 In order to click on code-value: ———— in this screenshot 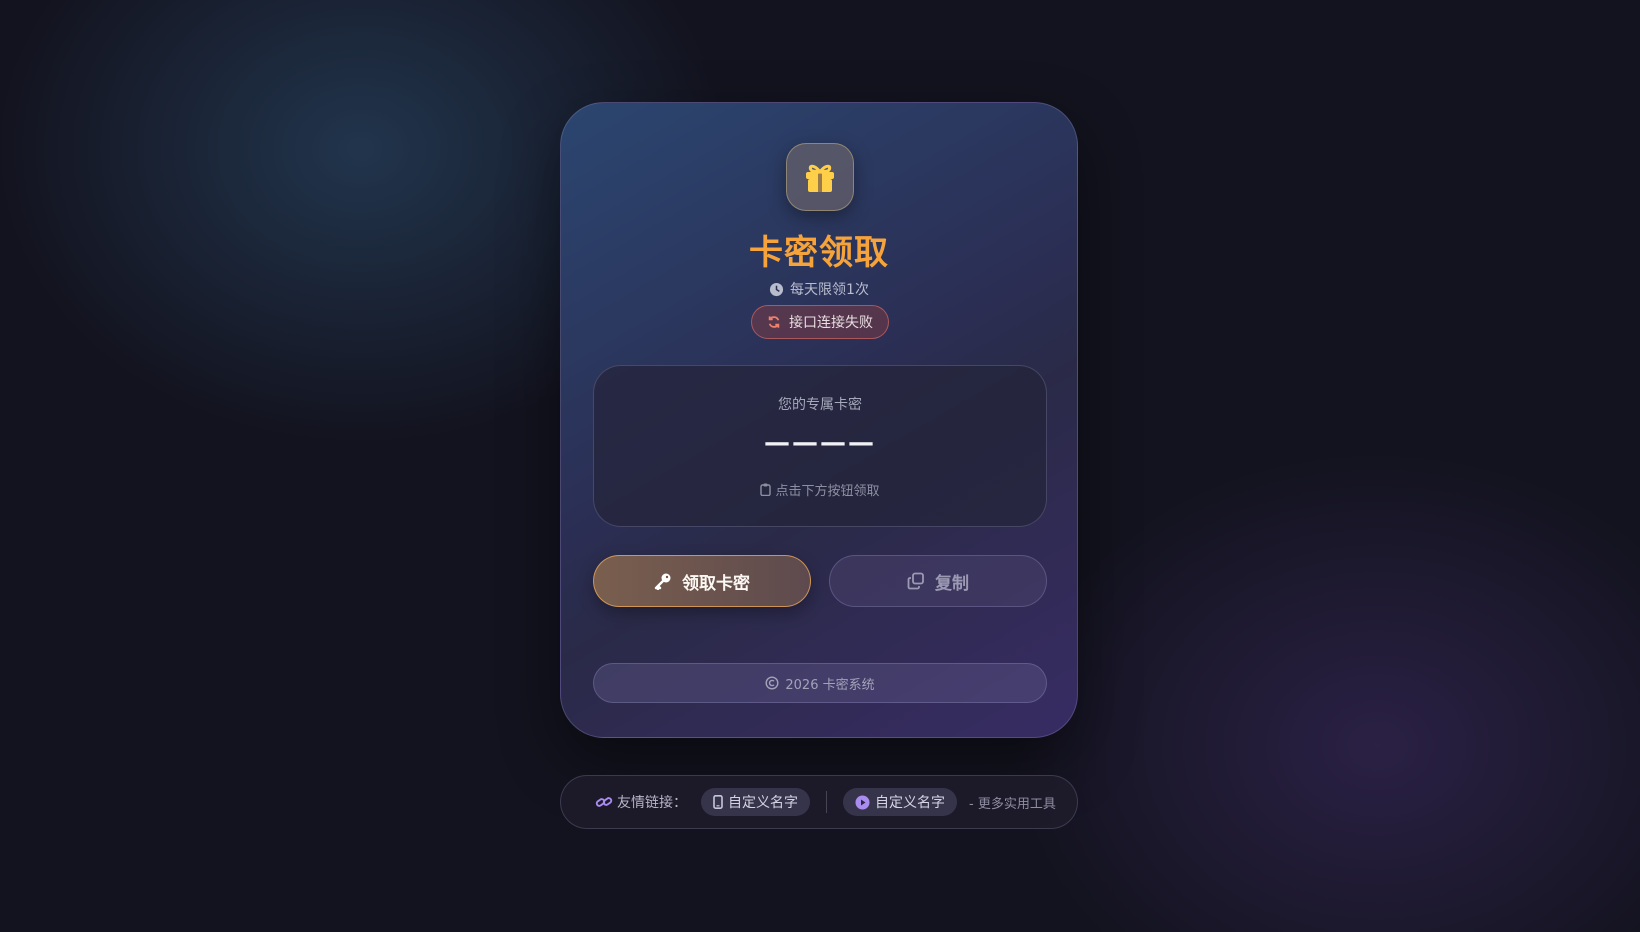, I will do `click(820, 443)`.